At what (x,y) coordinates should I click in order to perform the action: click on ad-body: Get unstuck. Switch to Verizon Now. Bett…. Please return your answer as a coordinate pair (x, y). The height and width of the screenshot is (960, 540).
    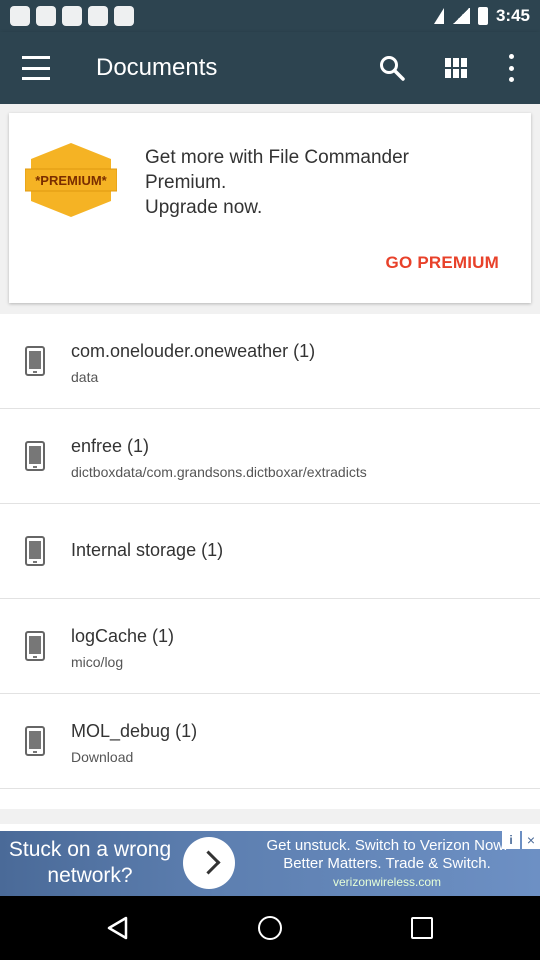
    Looking at the image, I should click on (387, 854).